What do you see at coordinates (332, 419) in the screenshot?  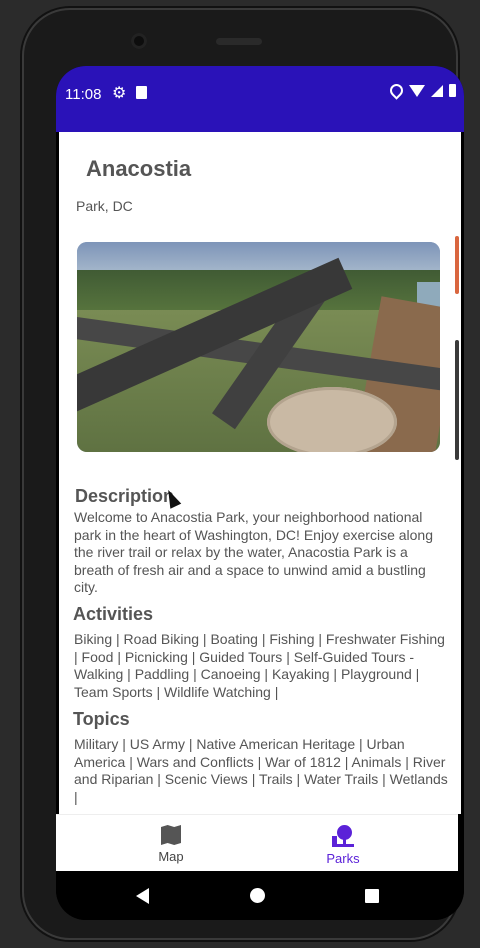 I see `photo-plaza` at bounding box center [332, 419].